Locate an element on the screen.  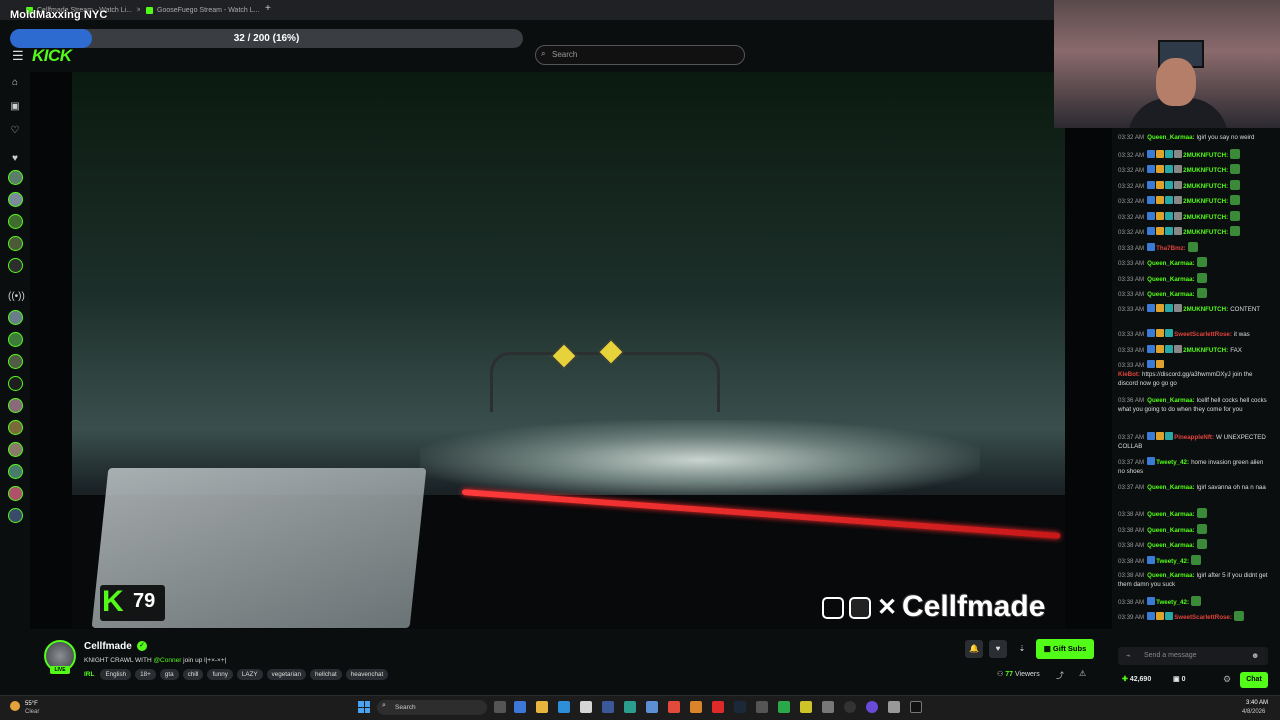
search-input: Search is located at coordinates (640, 55).